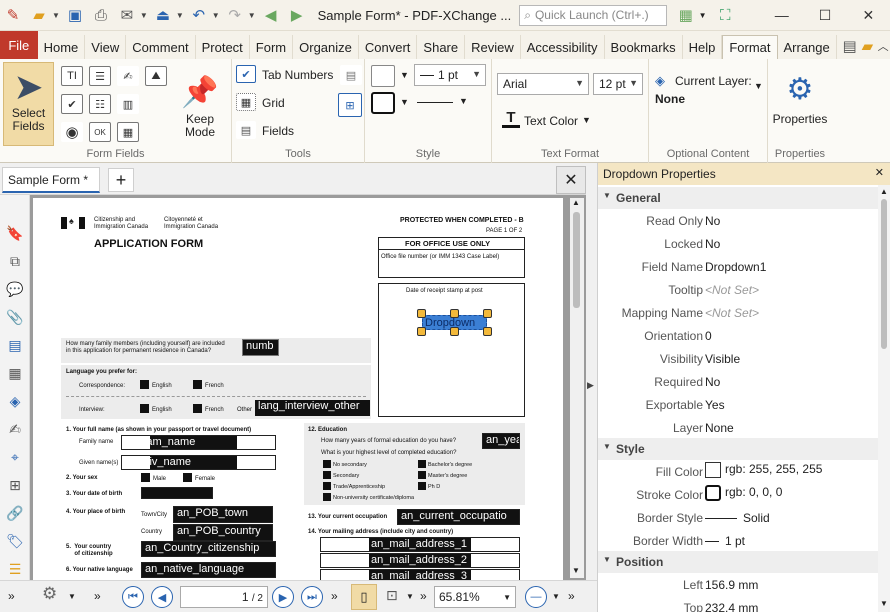 This screenshot has width=890, height=612. I want to click on tab-numbers-icon: ✔, so click(246, 74).